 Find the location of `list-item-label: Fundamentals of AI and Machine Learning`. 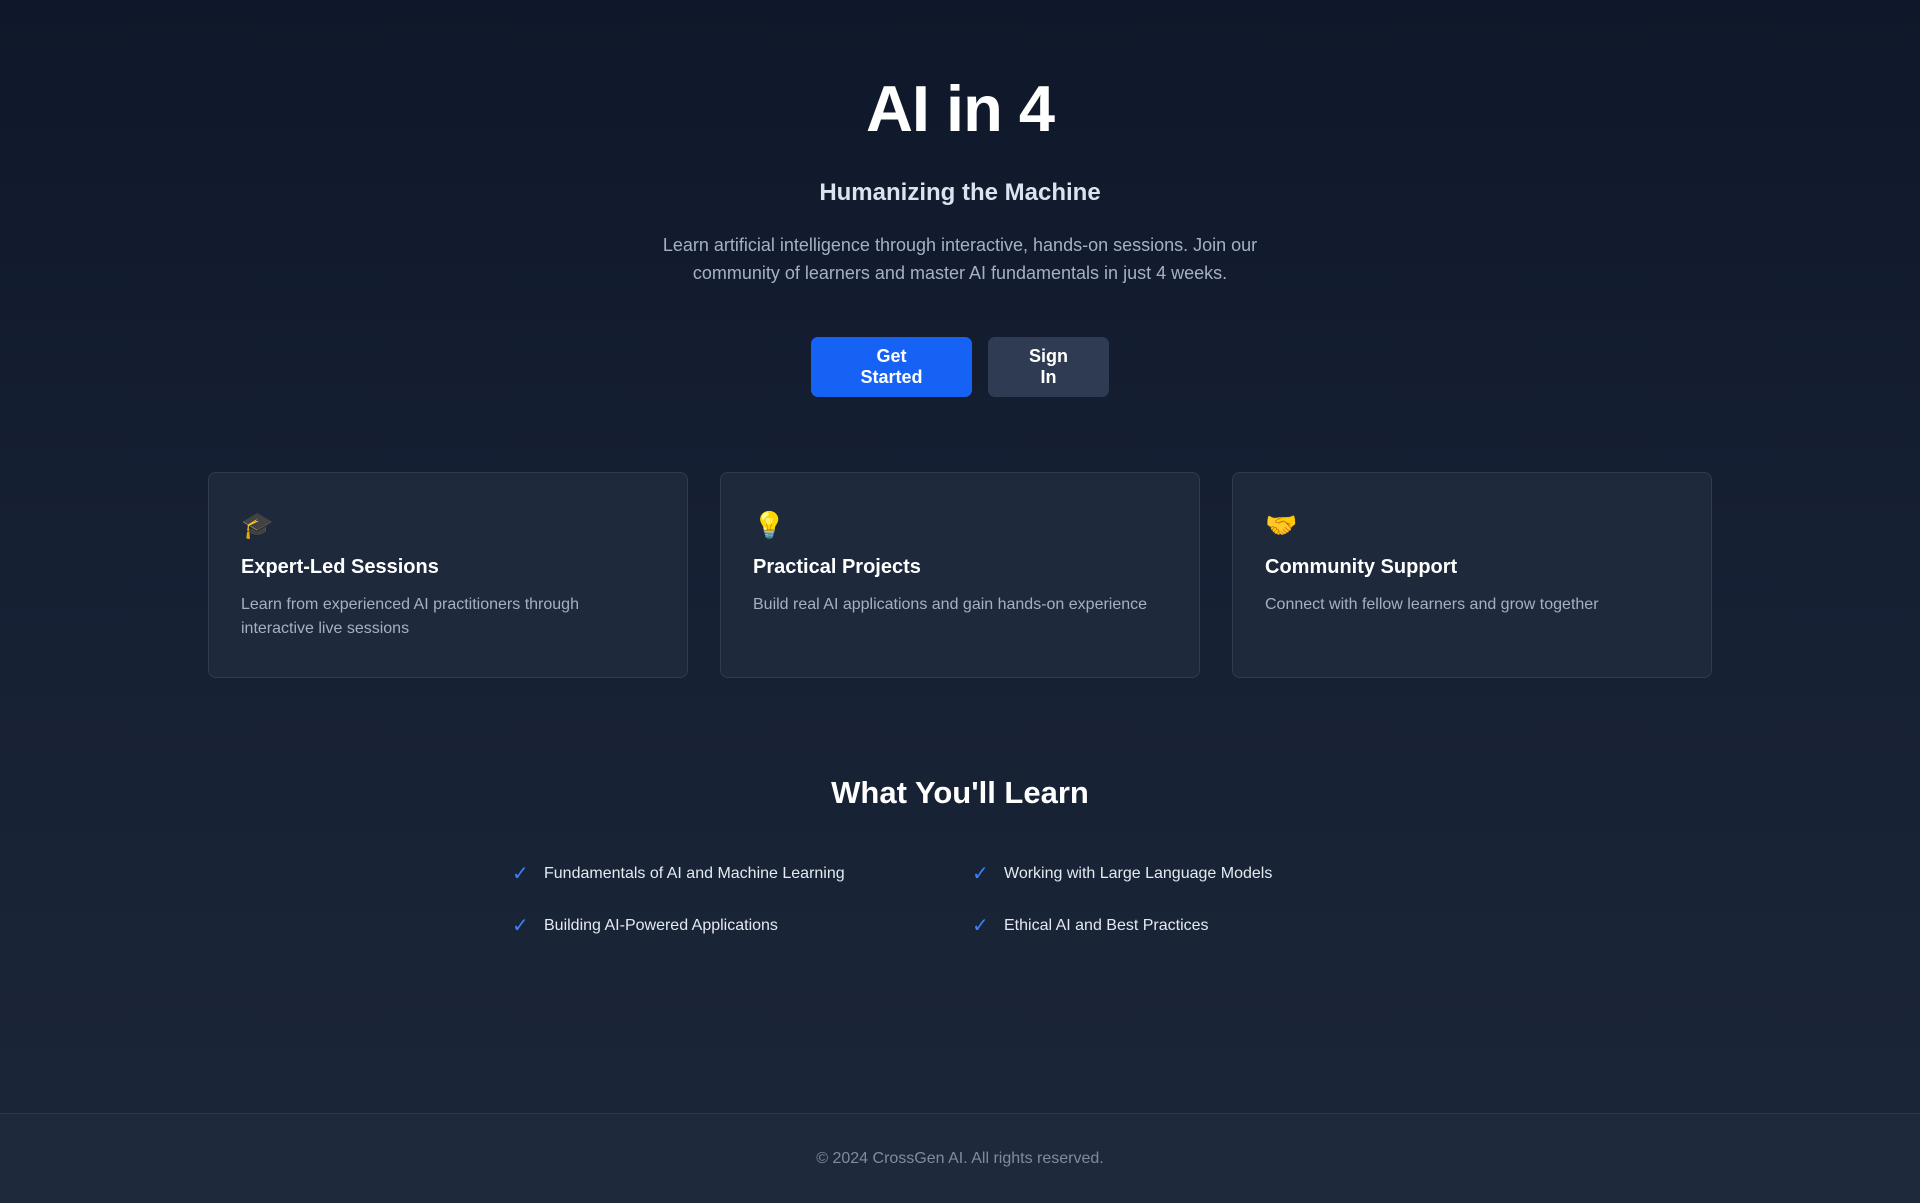

list-item-label: Fundamentals of AI and Machine Learning is located at coordinates (694, 873).